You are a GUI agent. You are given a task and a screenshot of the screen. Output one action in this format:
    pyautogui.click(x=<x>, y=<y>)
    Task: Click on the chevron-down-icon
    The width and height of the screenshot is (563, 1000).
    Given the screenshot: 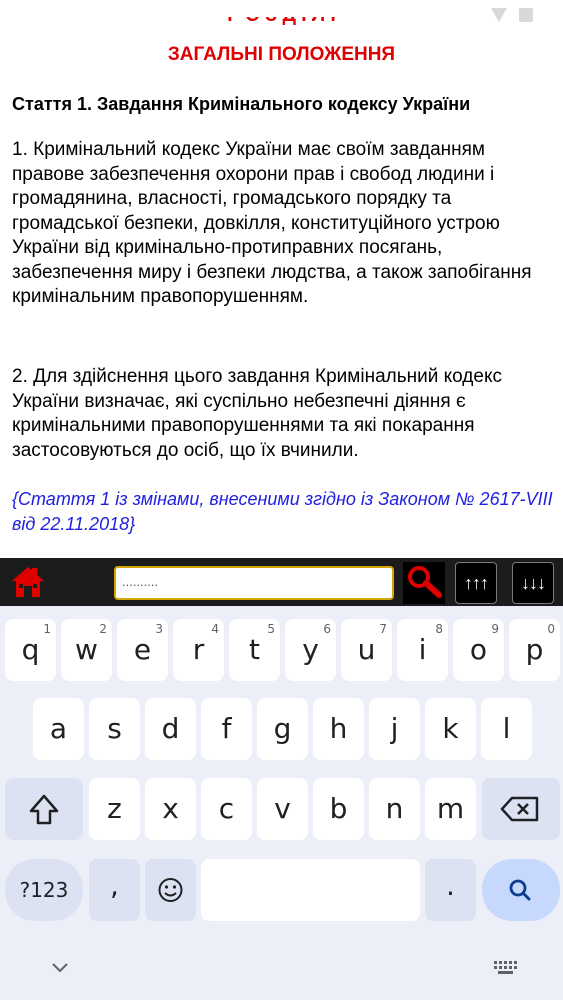 What is the action you would take?
    pyautogui.click(x=60, y=968)
    